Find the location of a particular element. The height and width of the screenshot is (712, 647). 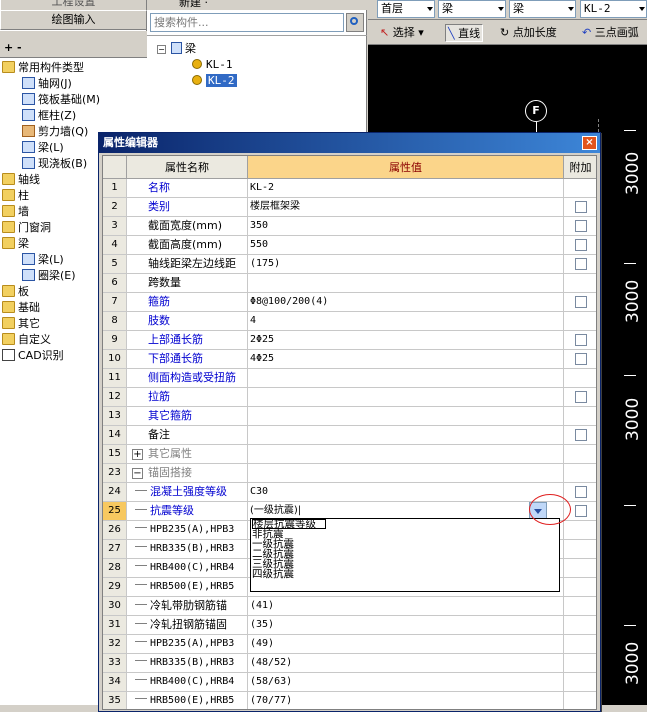

table-row: 33 HRB335(B),HRB3 (48/52) is located at coordinates (349, 663).